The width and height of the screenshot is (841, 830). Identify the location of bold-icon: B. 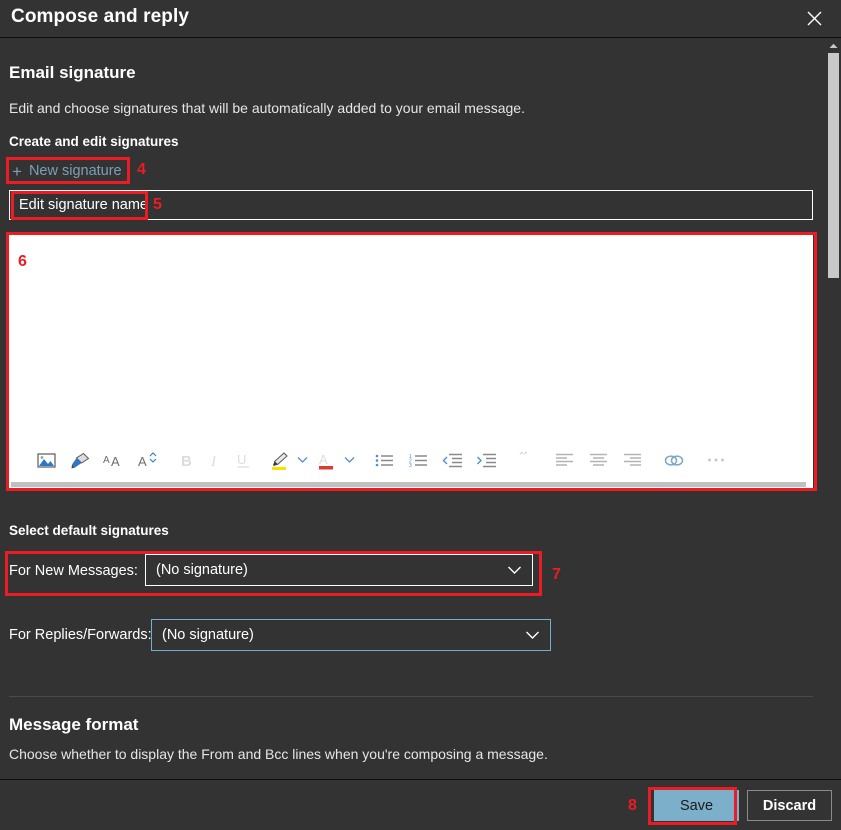
(187, 460).